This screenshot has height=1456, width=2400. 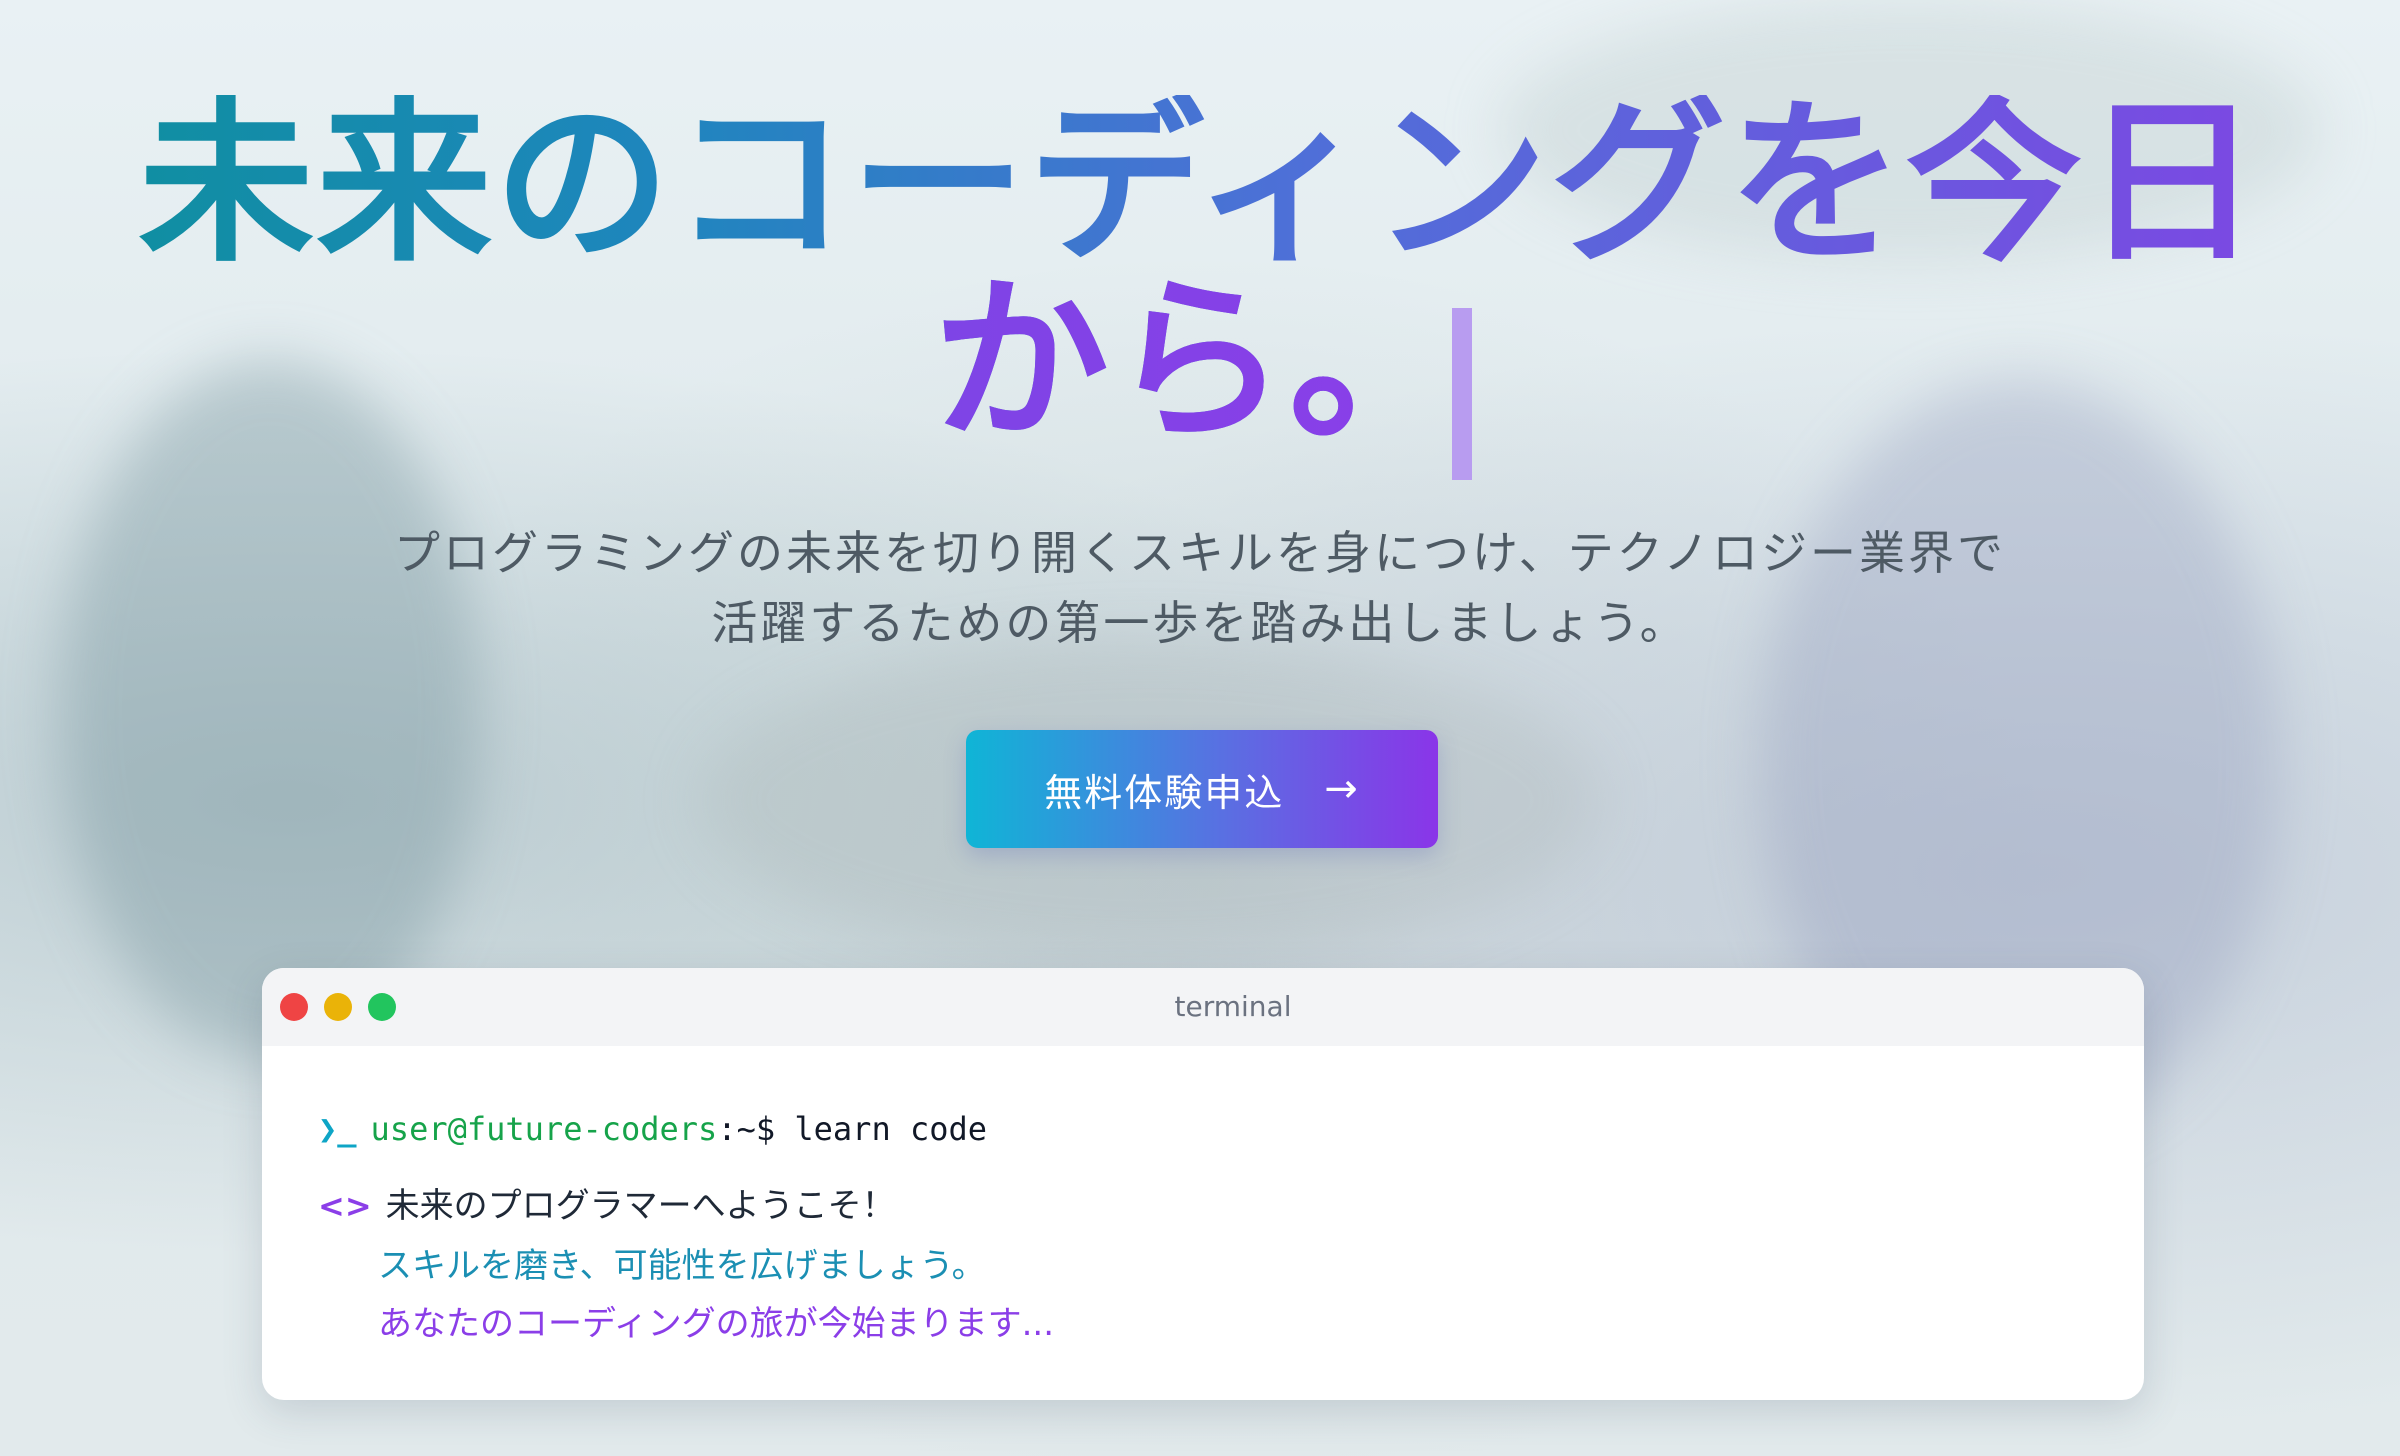 I want to click on terminal-output-line-2: スキルを磨き、可能性を広げましょう。, so click(x=682, y=1266).